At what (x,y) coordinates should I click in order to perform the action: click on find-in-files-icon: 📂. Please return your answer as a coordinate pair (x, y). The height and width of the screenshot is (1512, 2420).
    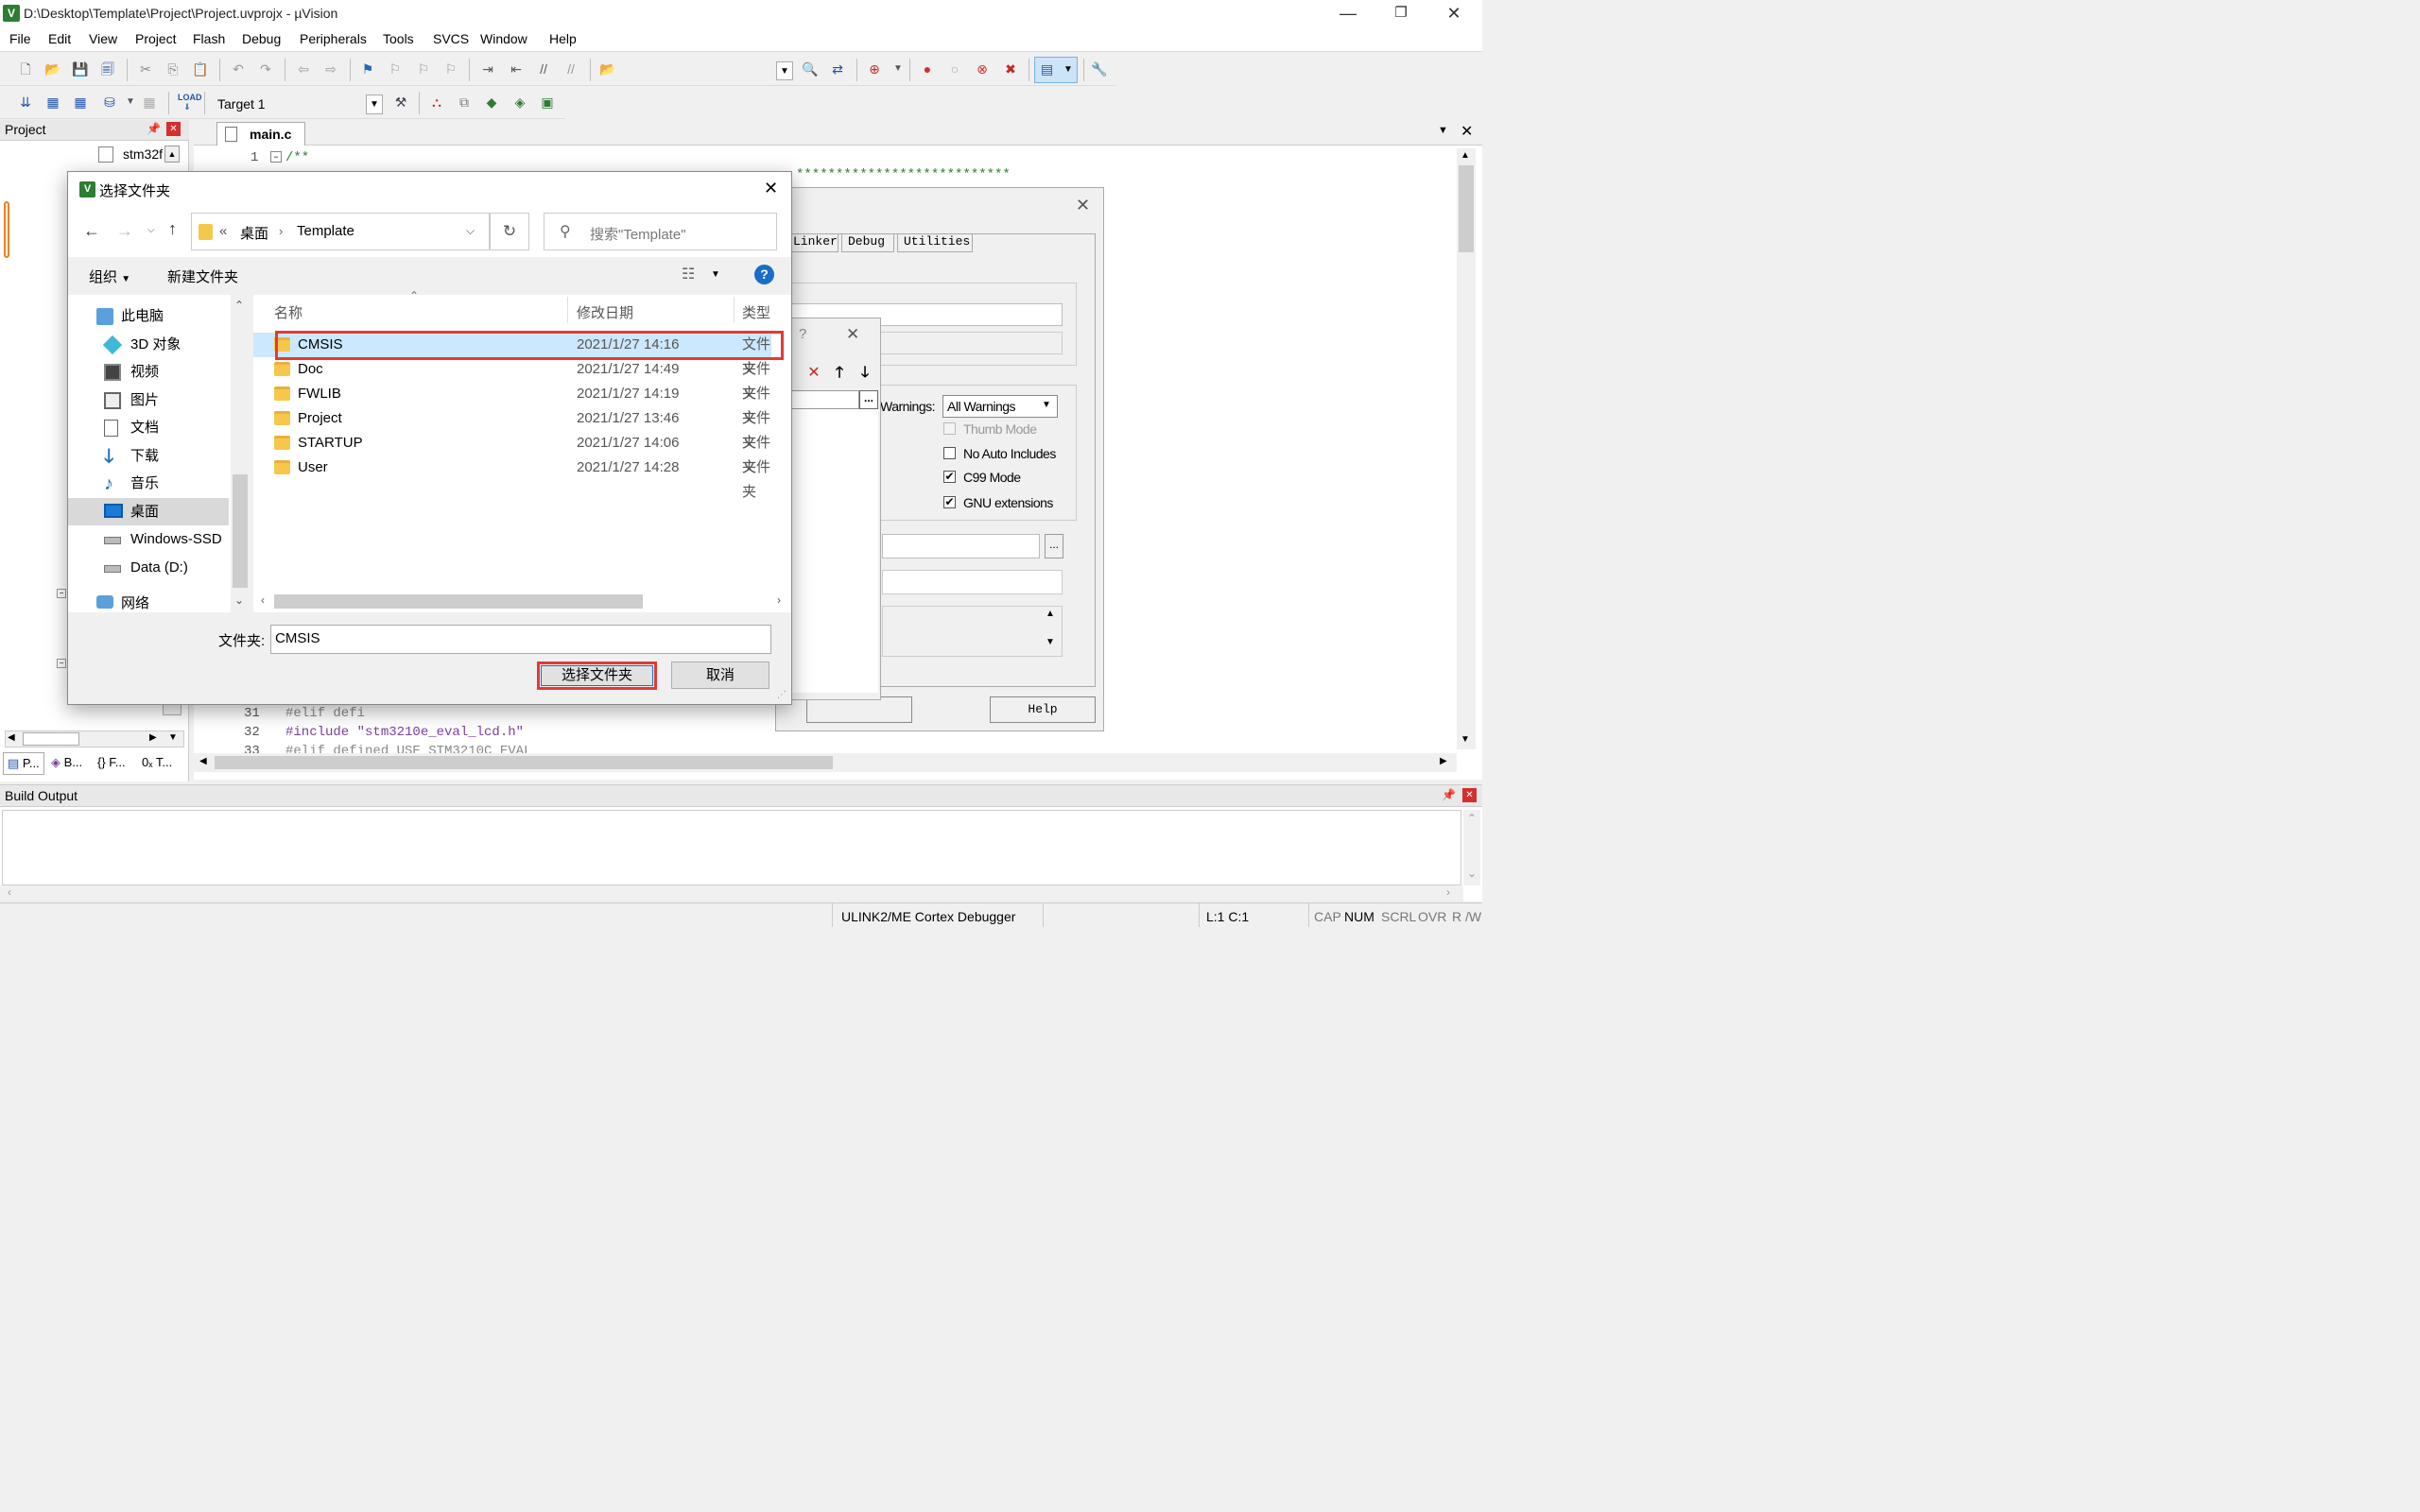
    Looking at the image, I should click on (607, 69).